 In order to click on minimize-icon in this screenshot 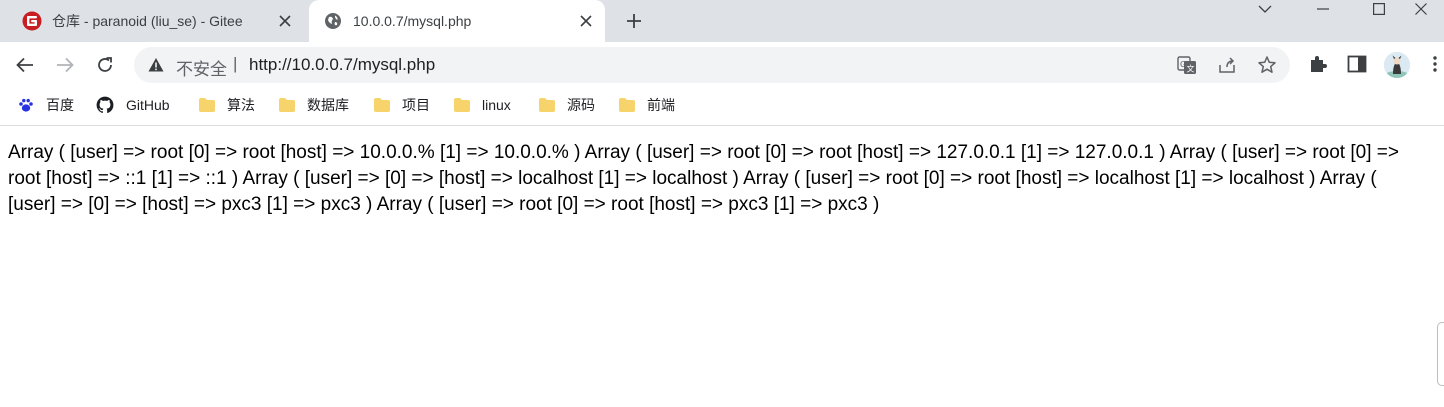, I will do `click(1323, 9)`.